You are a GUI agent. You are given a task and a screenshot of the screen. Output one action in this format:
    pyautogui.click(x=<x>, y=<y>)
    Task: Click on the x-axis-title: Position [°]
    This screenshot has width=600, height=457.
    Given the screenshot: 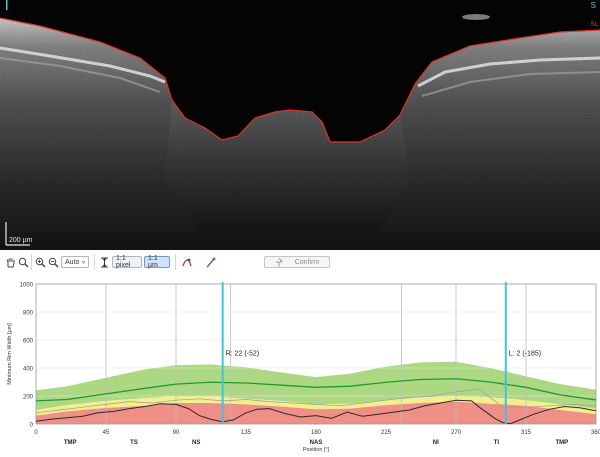 What is the action you would take?
    pyautogui.click(x=316, y=449)
    